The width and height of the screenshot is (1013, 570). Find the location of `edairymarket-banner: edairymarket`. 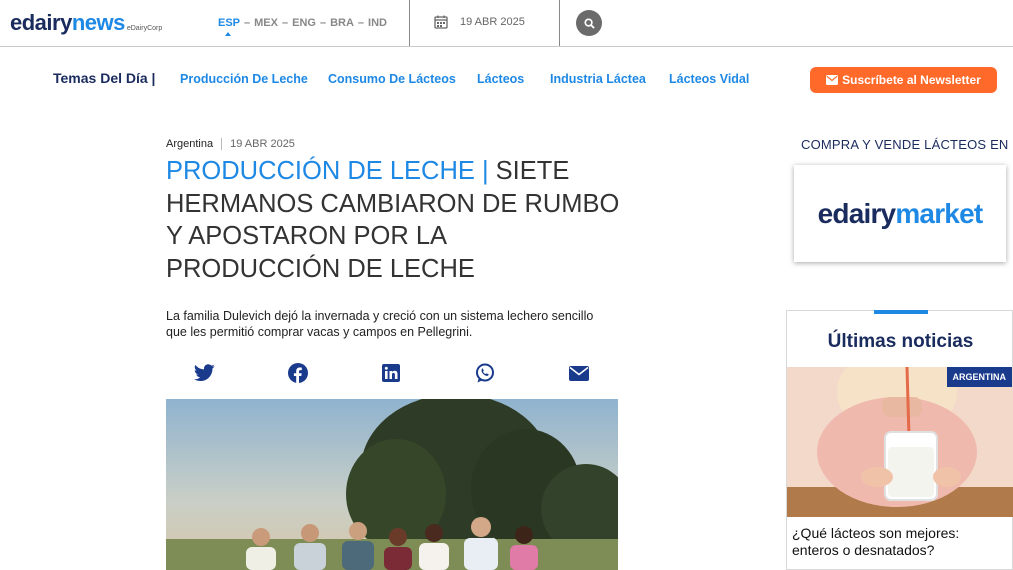

edairymarket-banner: edairymarket is located at coordinates (900, 213).